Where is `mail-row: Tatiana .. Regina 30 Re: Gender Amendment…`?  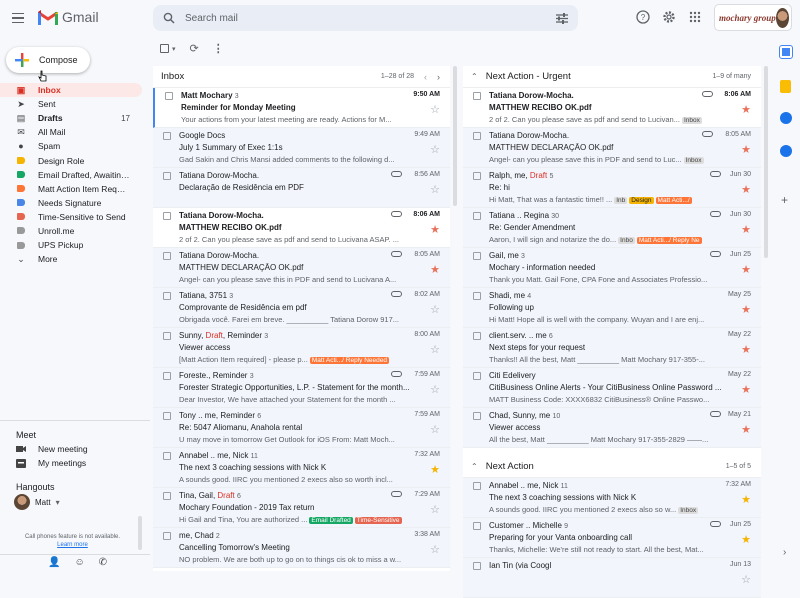 mail-row: Tatiana .. Regina 30 Re: Gender Amendment… is located at coordinates (612, 228).